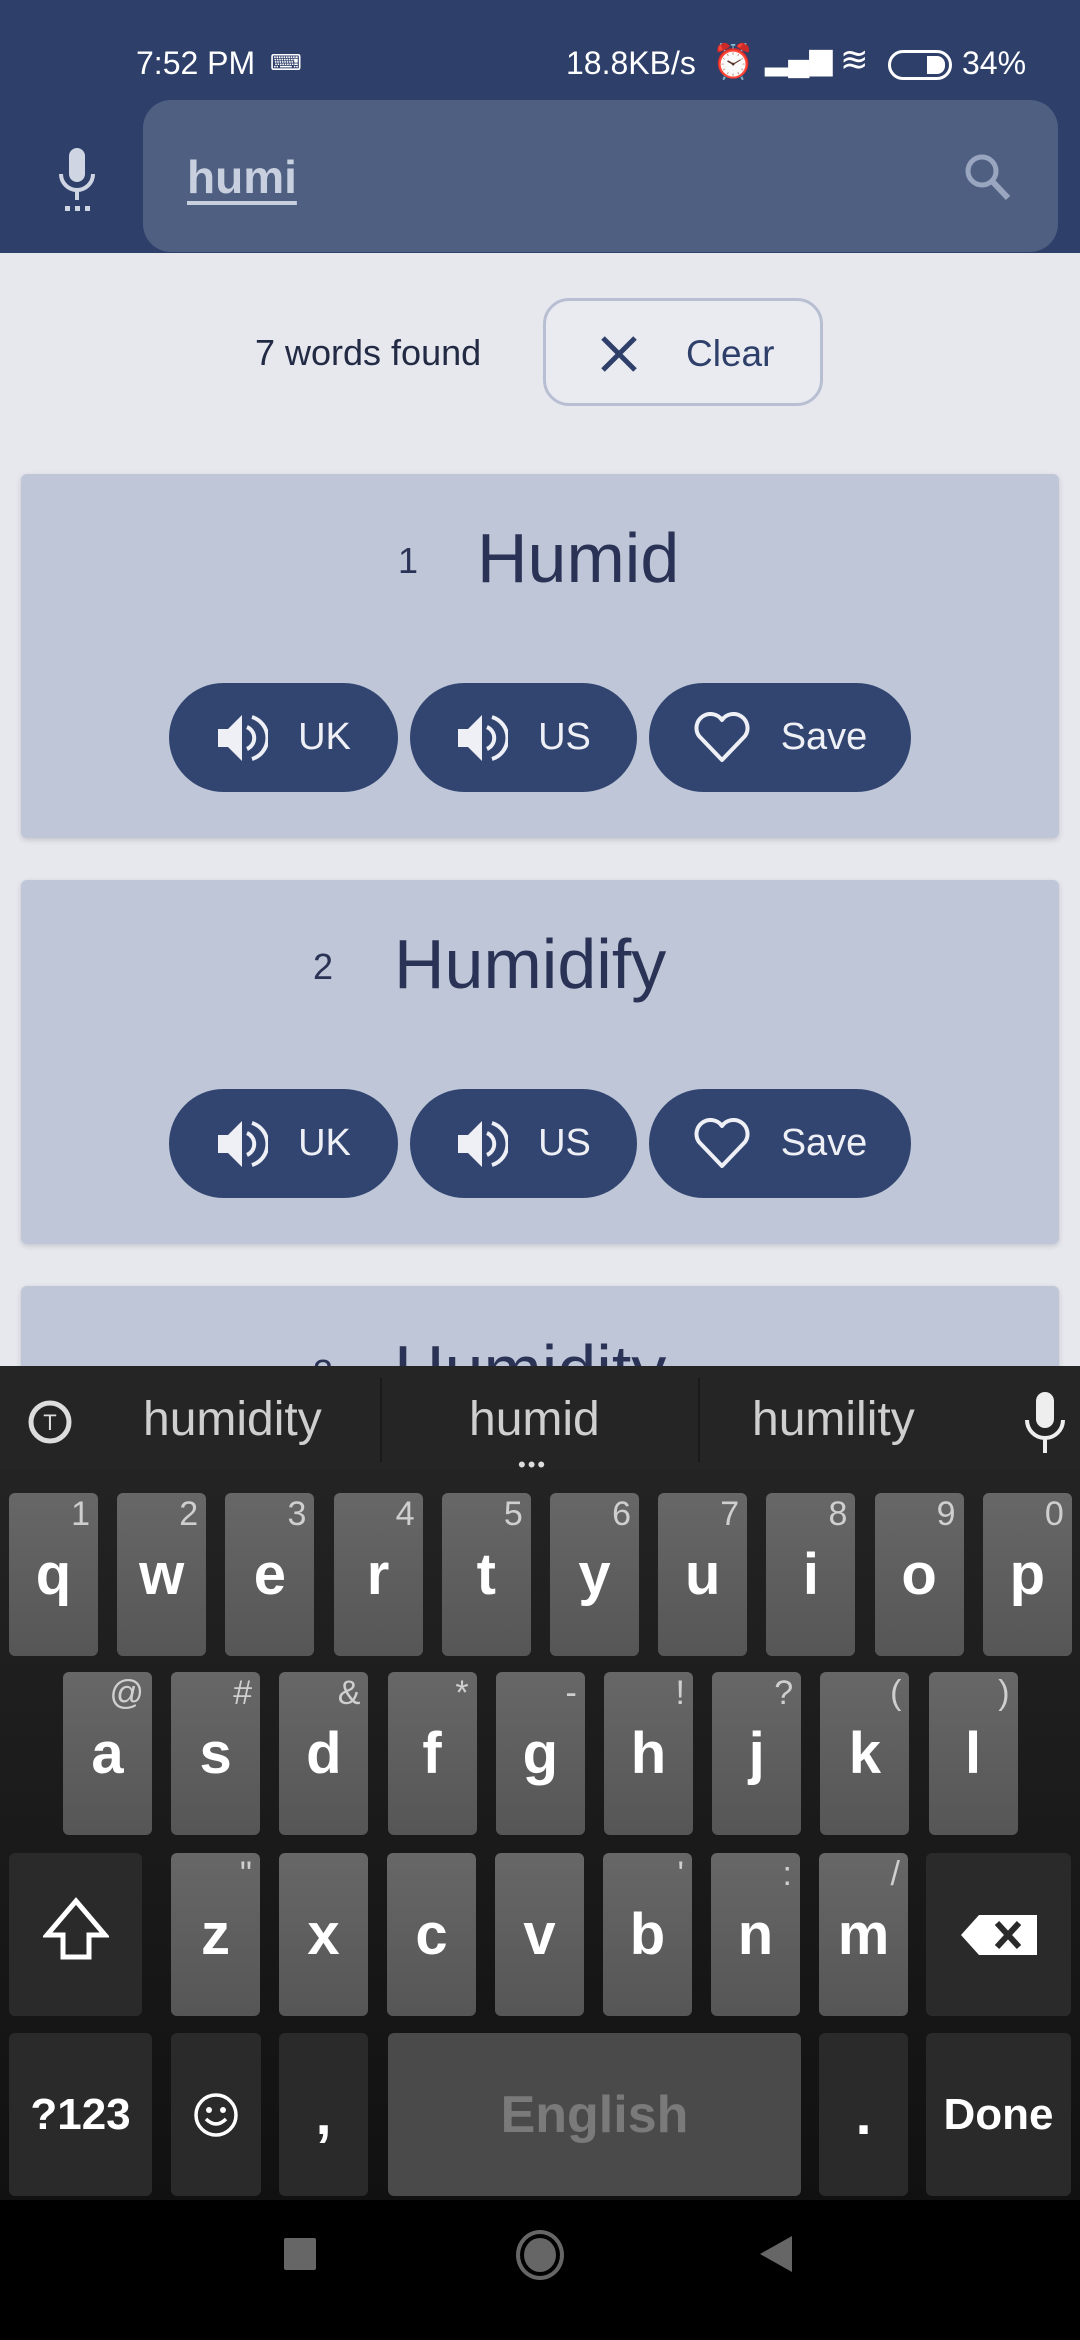 The width and height of the screenshot is (1080, 2340). Describe the element at coordinates (776, 2254) in the screenshot. I see `back-button` at that location.